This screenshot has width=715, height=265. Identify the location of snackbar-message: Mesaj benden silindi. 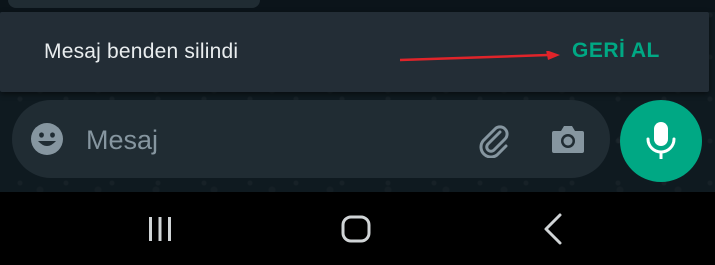
(141, 51).